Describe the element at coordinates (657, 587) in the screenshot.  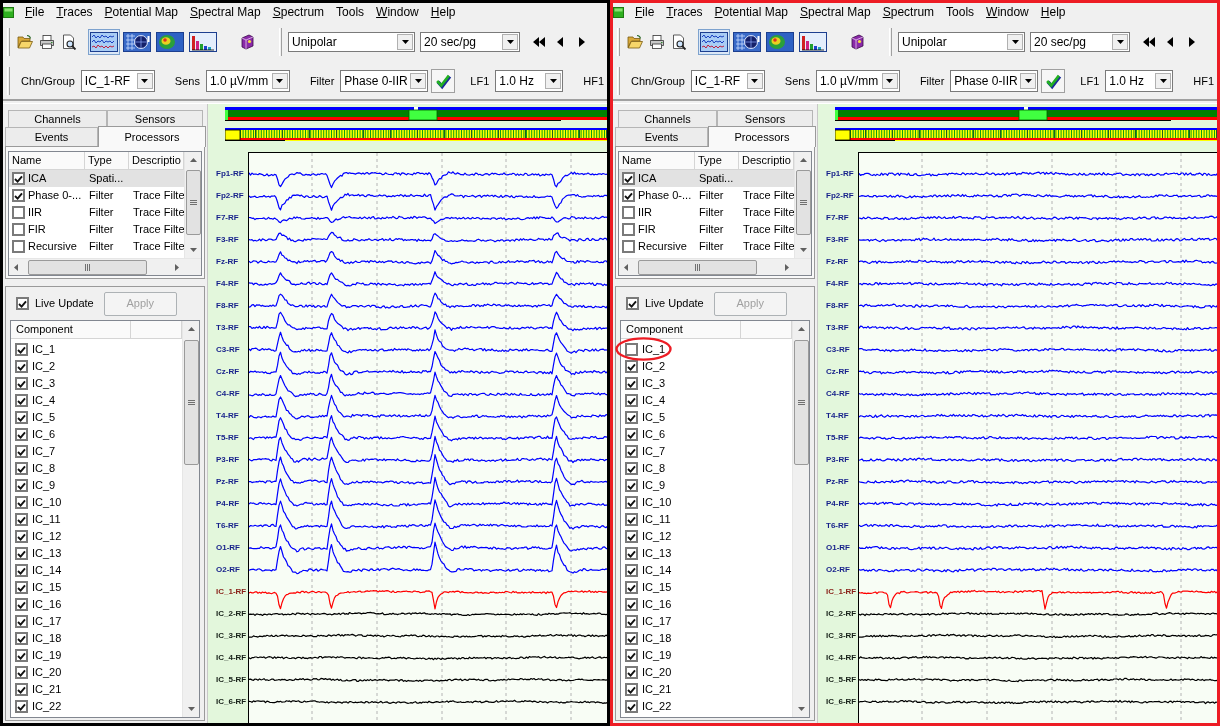
I see `component-name: IC_15` at that location.